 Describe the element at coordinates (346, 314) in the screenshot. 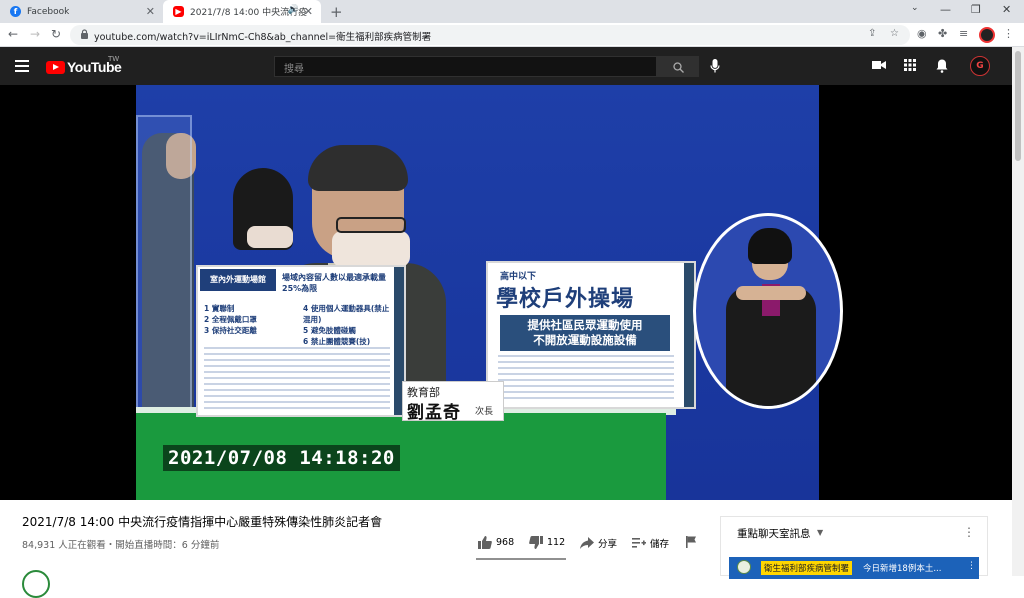

I see `board1-item: 4 使用個人運動器具(禁止混用)` at that location.